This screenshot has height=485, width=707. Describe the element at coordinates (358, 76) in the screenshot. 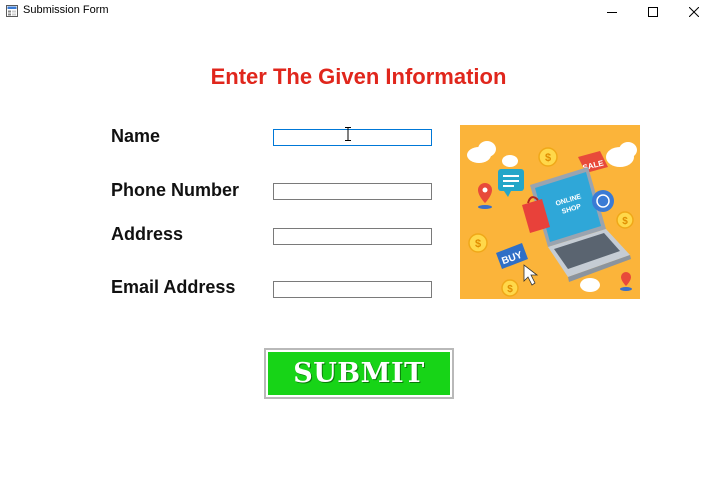

I see `form-heading: Enter The Given Information` at that location.